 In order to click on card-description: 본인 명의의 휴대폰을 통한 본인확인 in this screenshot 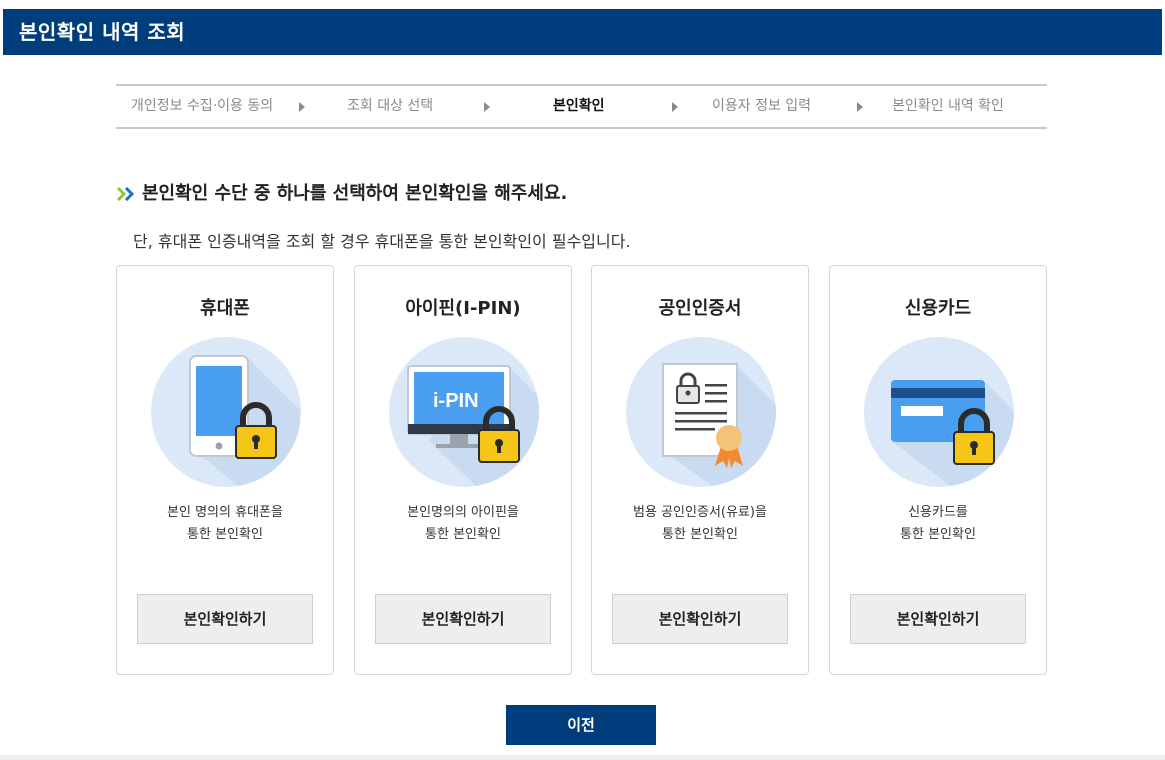, I will do `click(225, 524)`.